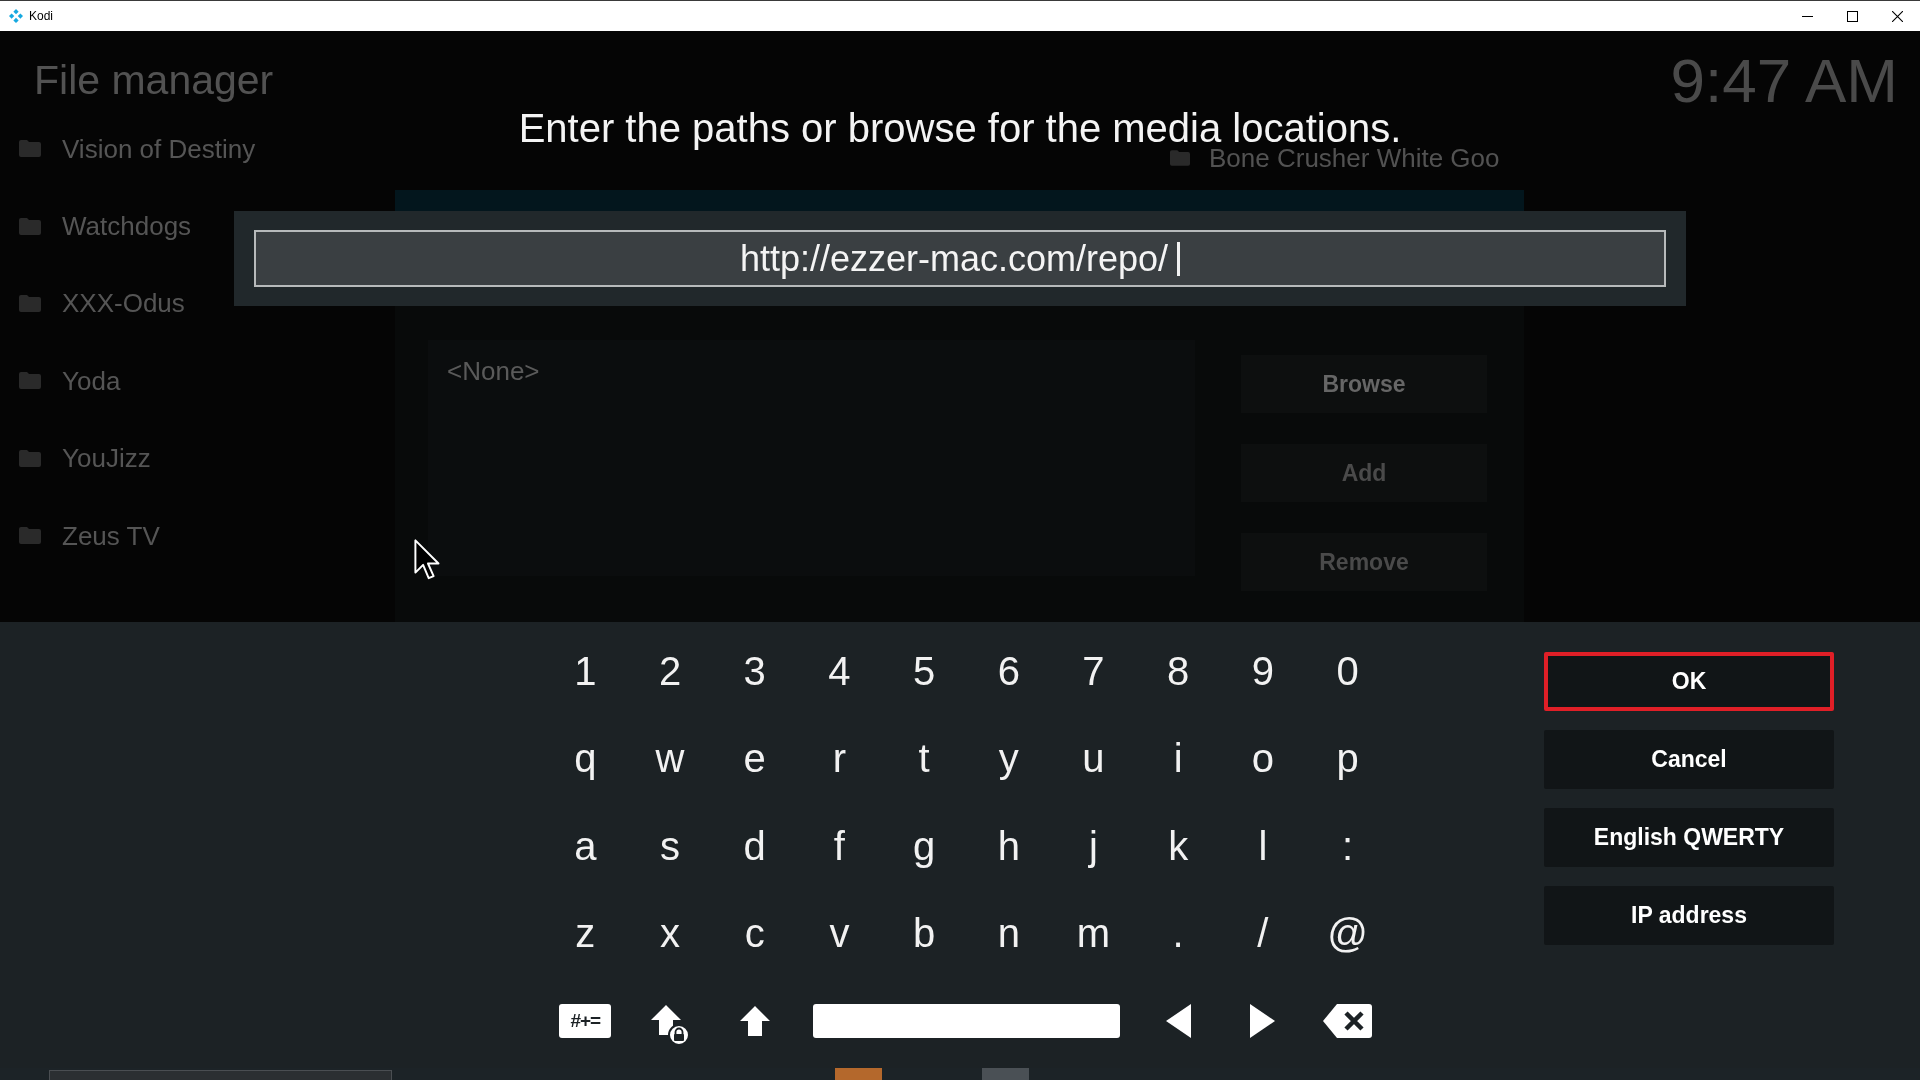 Image resolution: width=1920 pixels, height=1080 pixels. I want to click on keyboard-key: g, so click(924, 845).